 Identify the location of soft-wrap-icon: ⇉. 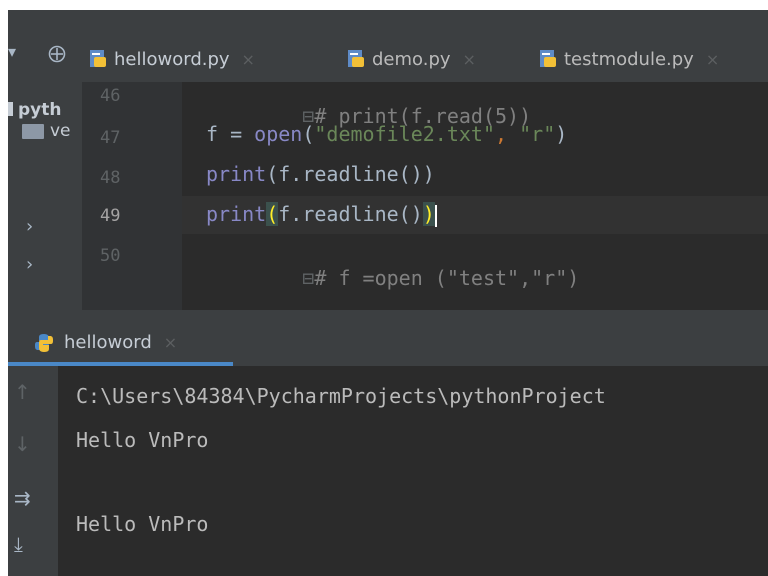
(22, 498).